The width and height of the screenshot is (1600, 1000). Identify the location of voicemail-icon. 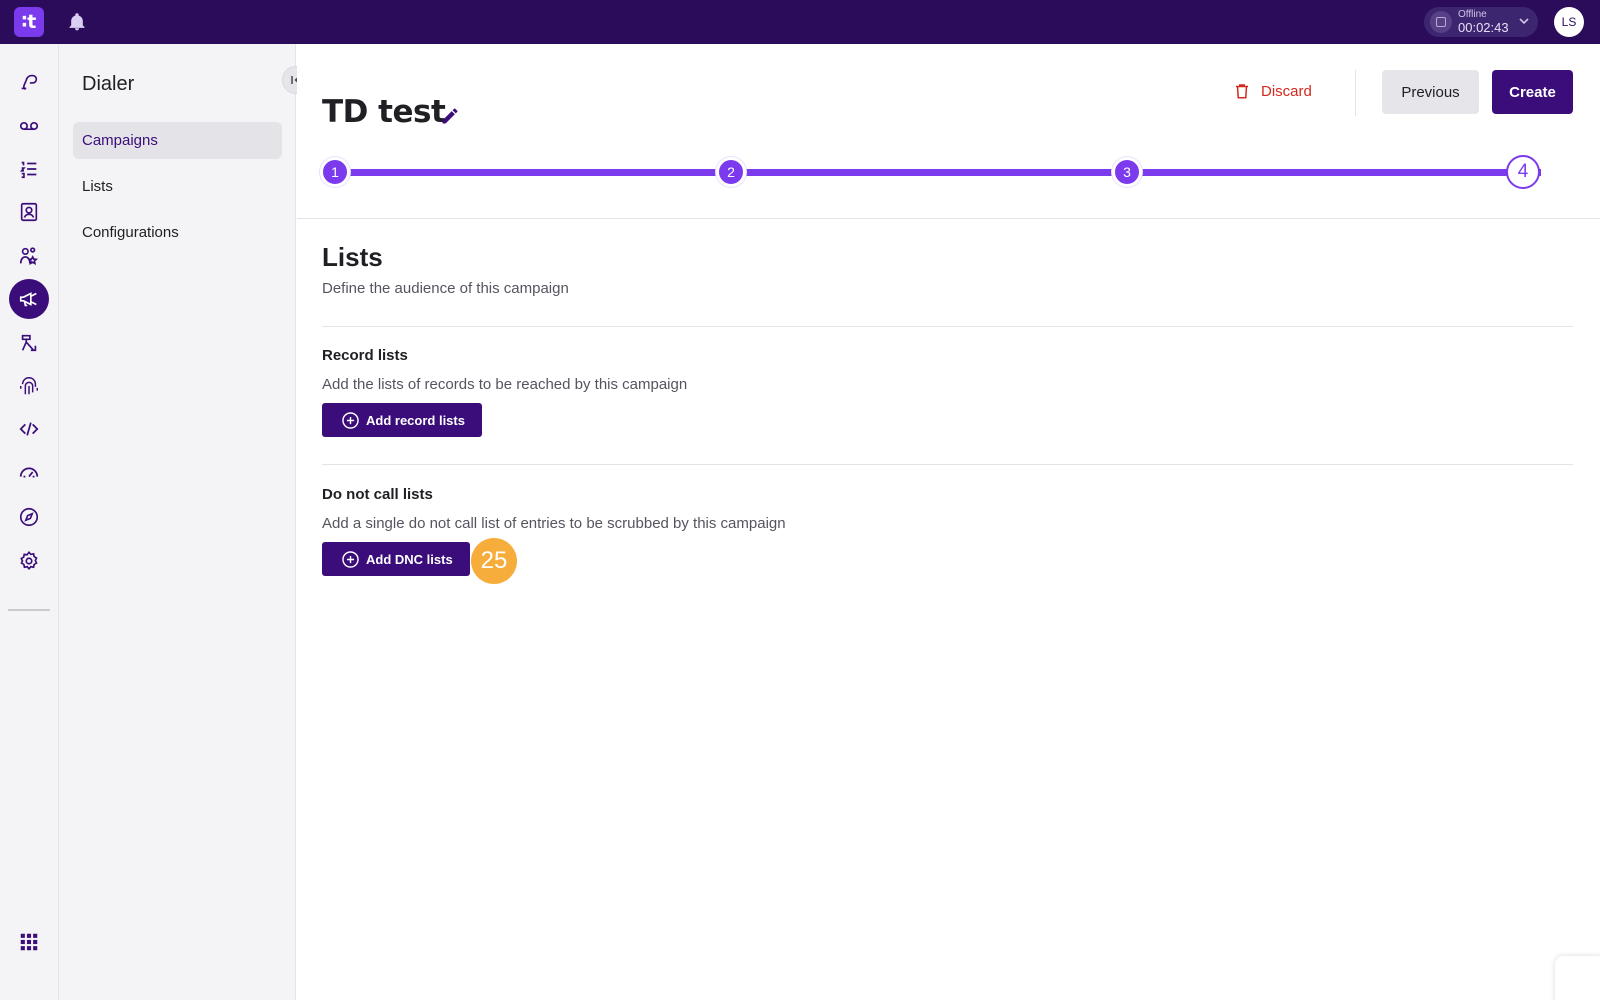
(29, 126).